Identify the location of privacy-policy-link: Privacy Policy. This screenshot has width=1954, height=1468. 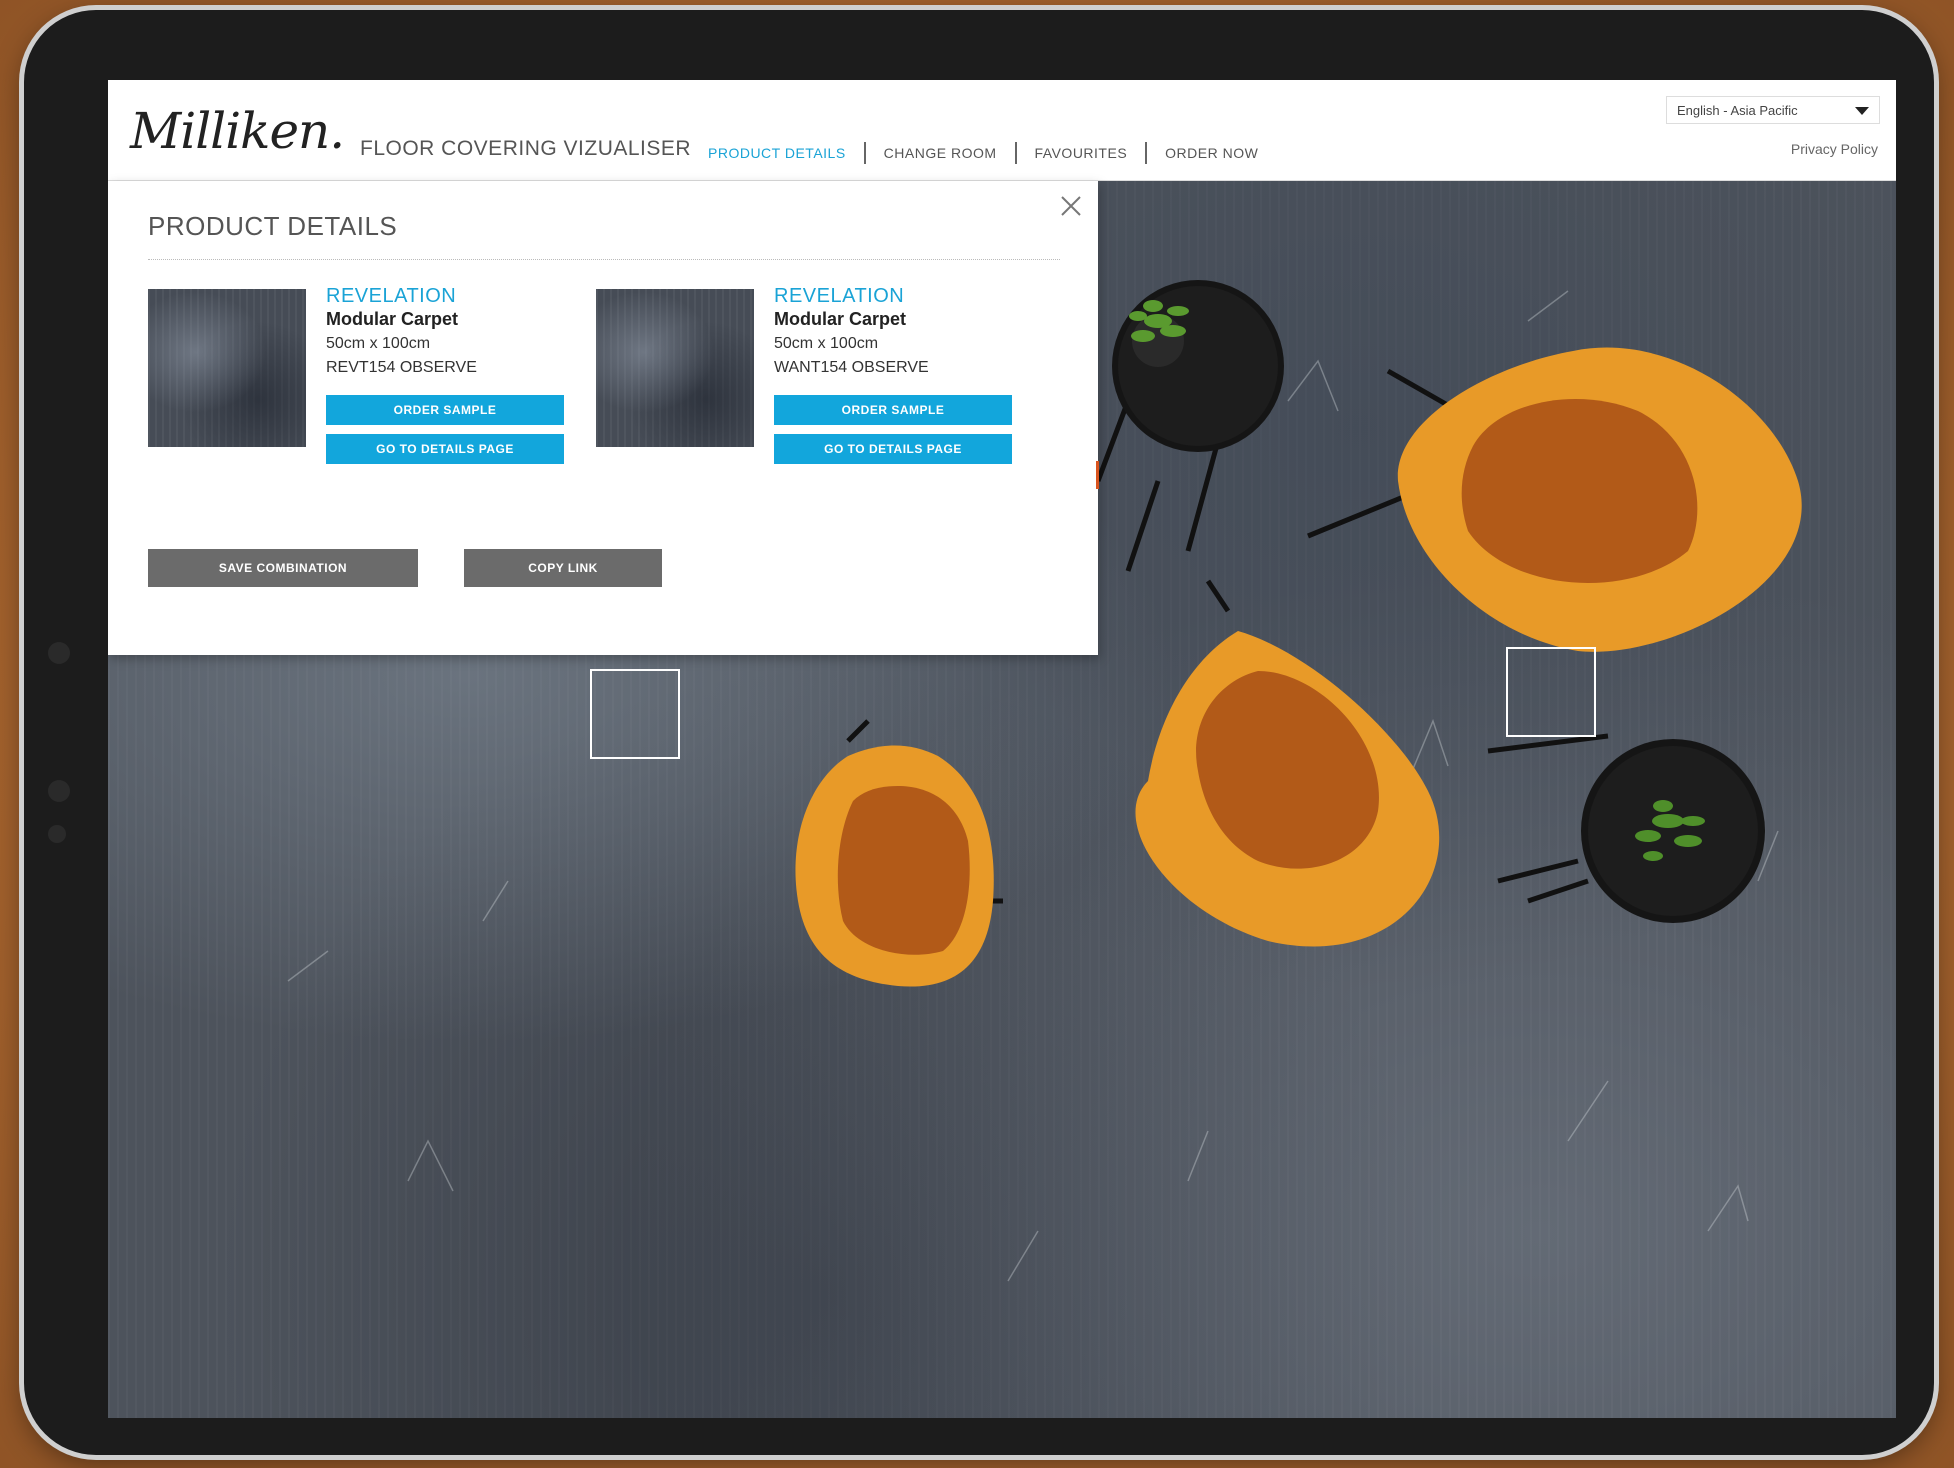
(1834, 149).